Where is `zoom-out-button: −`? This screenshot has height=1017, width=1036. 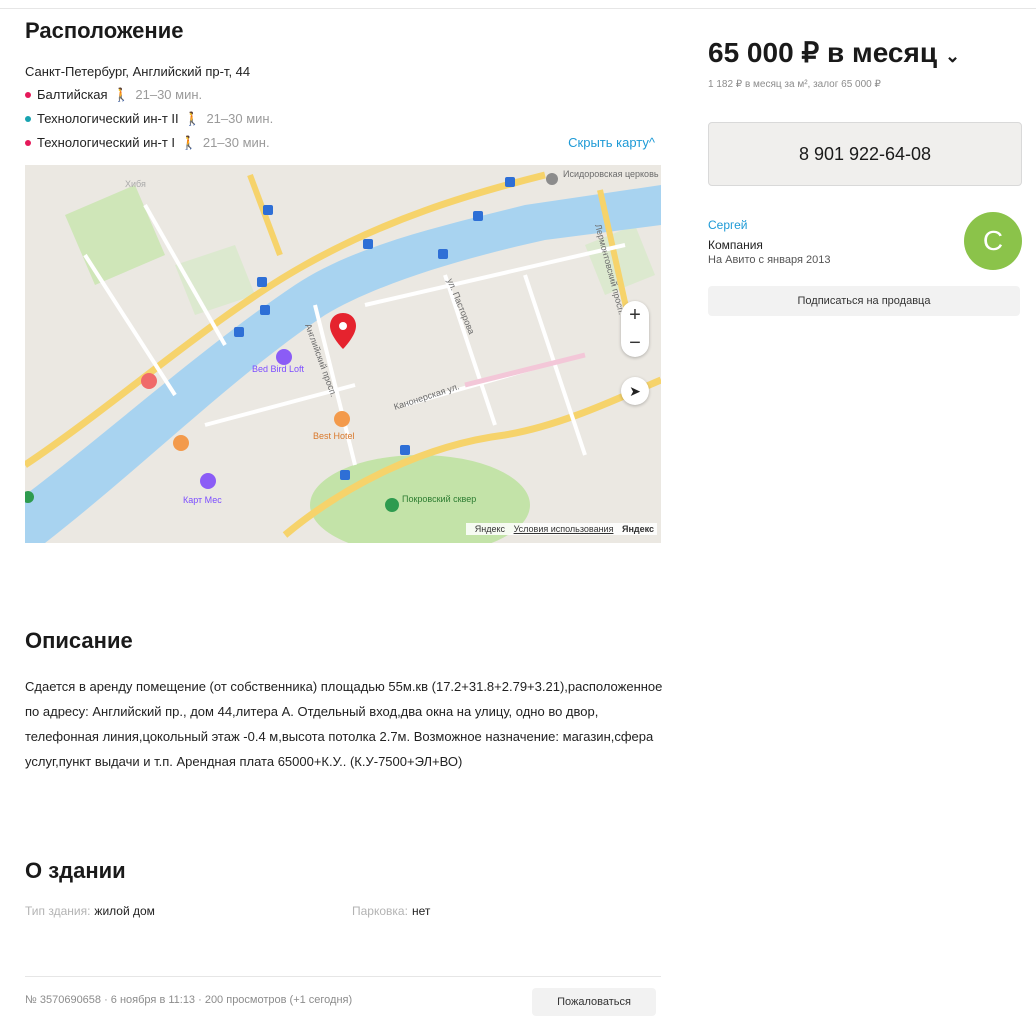
zoom-out-button: − is located at coordinates (635, 343).